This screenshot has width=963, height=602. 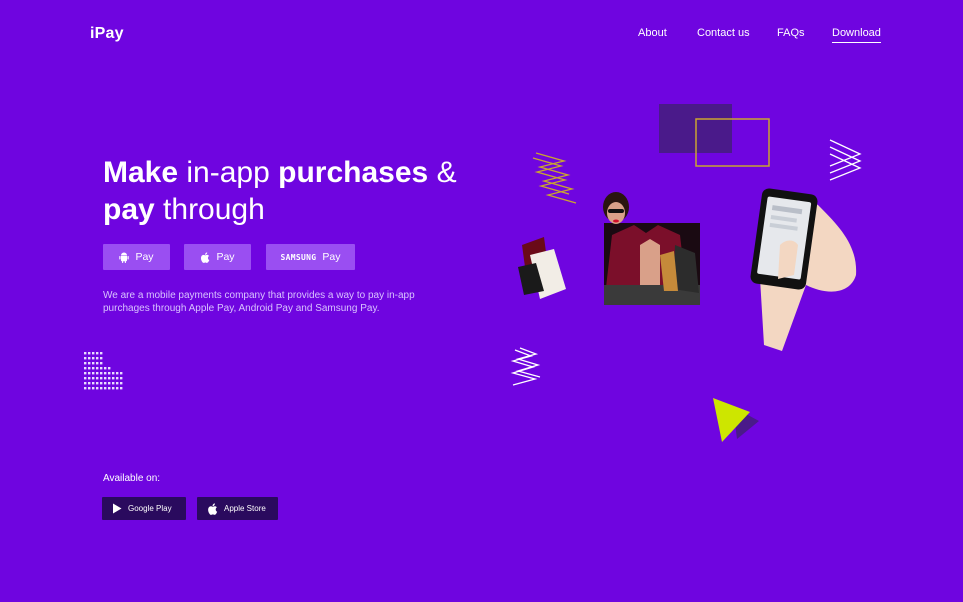 I want to click on gold-zigzag-decoration, so click(x=554, y=178).